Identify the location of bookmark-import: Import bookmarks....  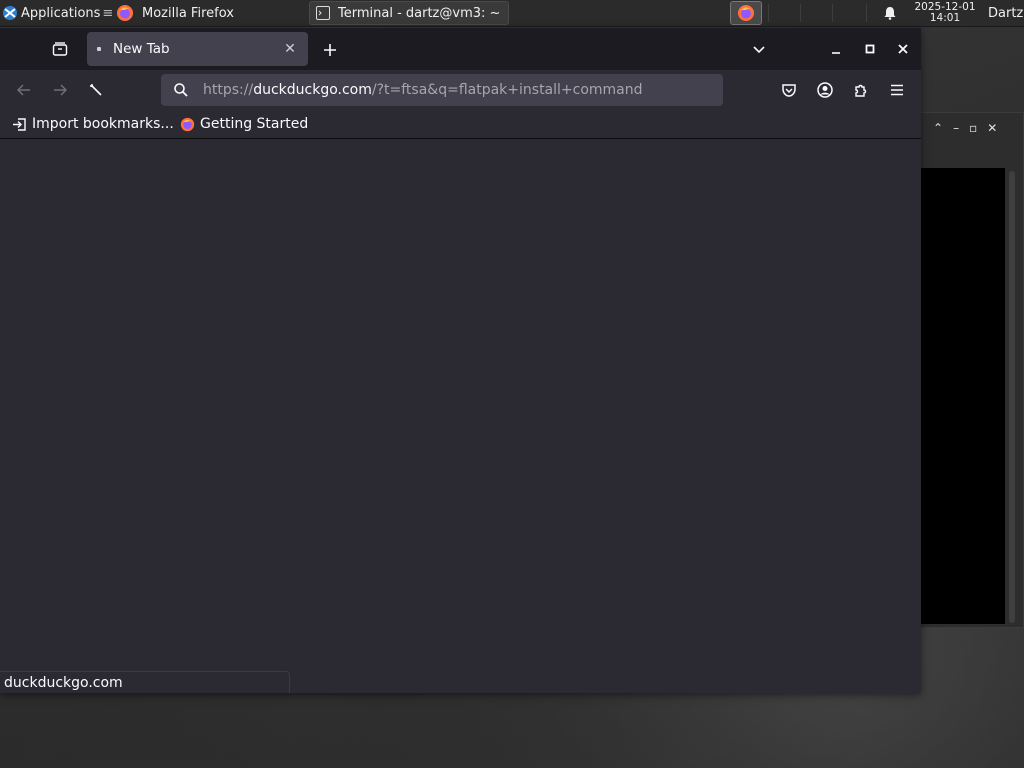
(93, 124).